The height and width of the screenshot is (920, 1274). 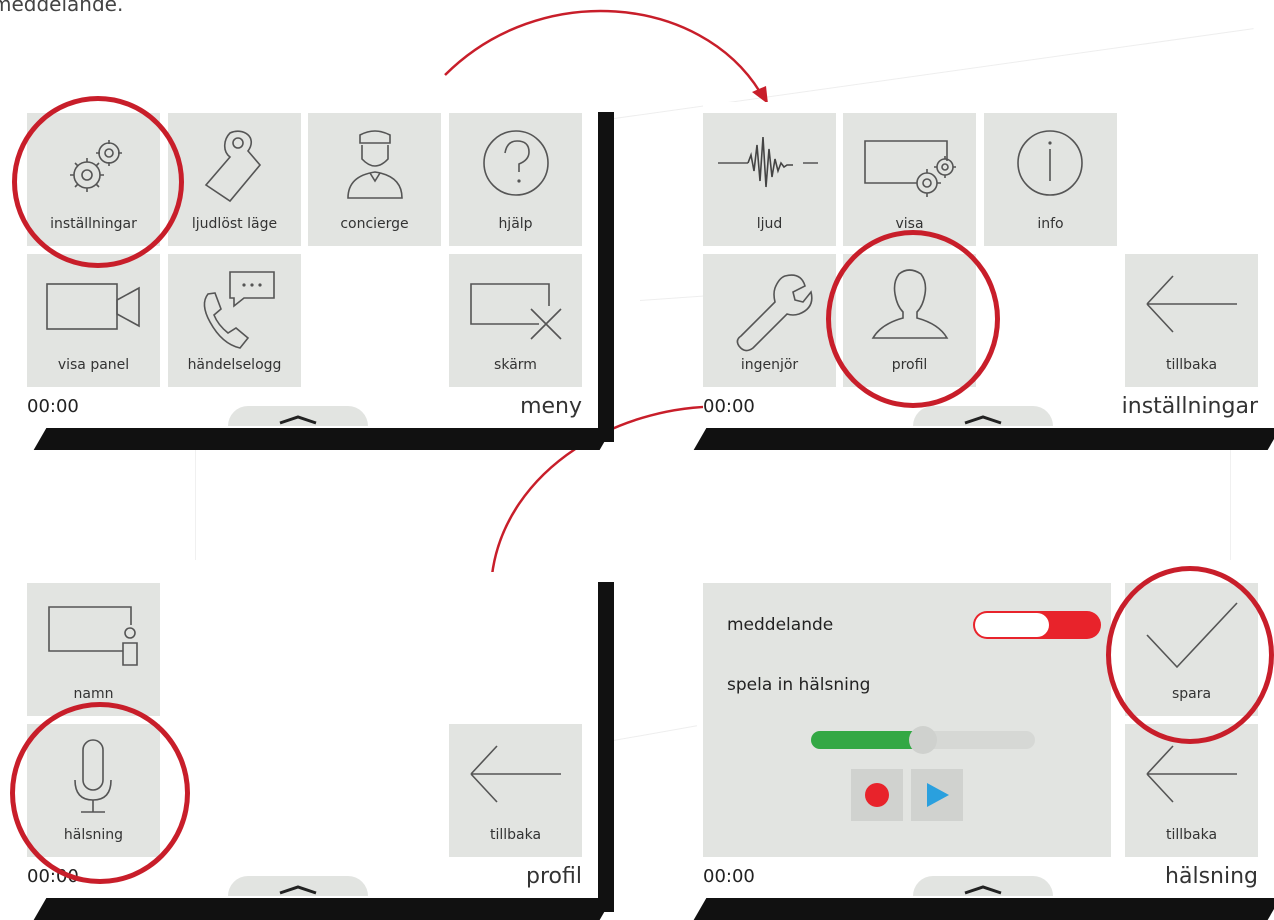 I want to click on tile-visa: visa, so click(x=909, y=179).